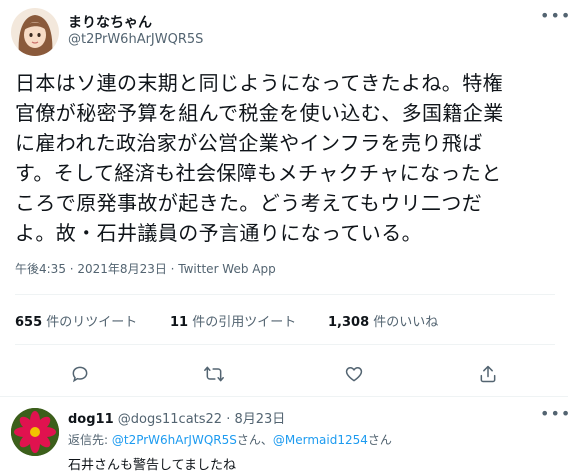 The width and height of the screenshot is (568, 476). What do you see at coordinates (244, 322) in the screenshot?
I see `quote-label: 件の引用ツイート` at bounding box center [244, 322].